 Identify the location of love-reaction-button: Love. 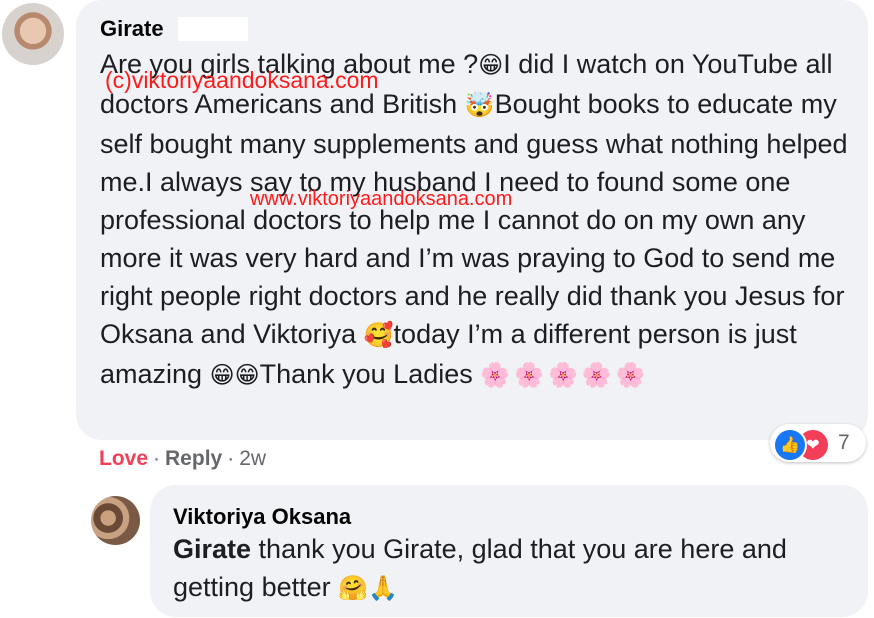
(123, 458).